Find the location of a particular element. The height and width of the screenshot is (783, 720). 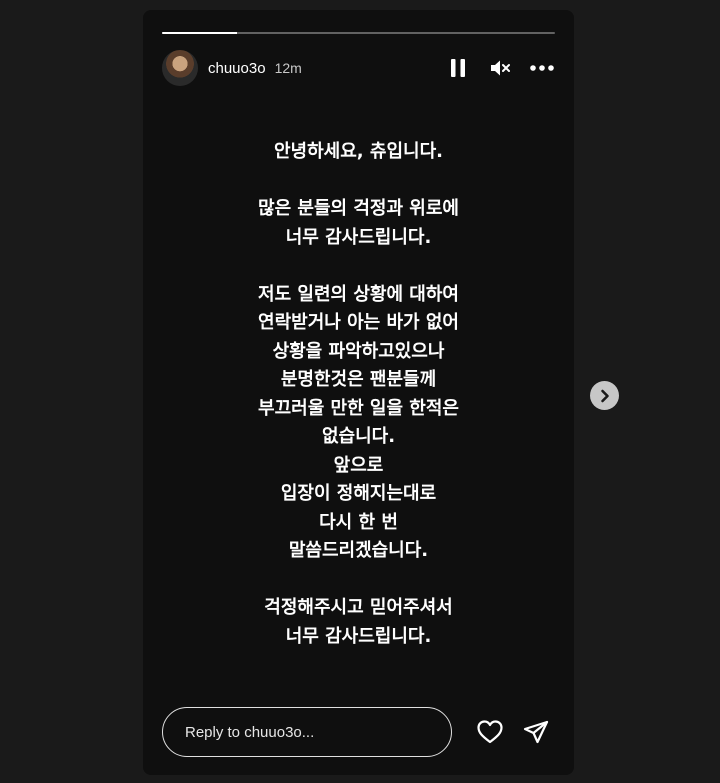

share-button is located at coordinates (536, 732).